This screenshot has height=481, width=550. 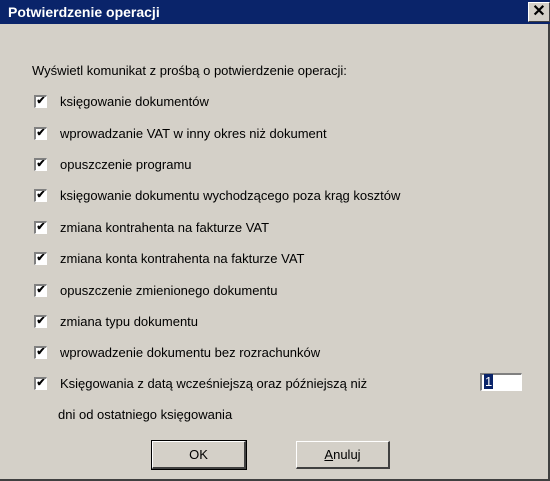 I want to click on option-label: zmiana kontrahenta na fakturze VAT, so click(x=165, y=227).